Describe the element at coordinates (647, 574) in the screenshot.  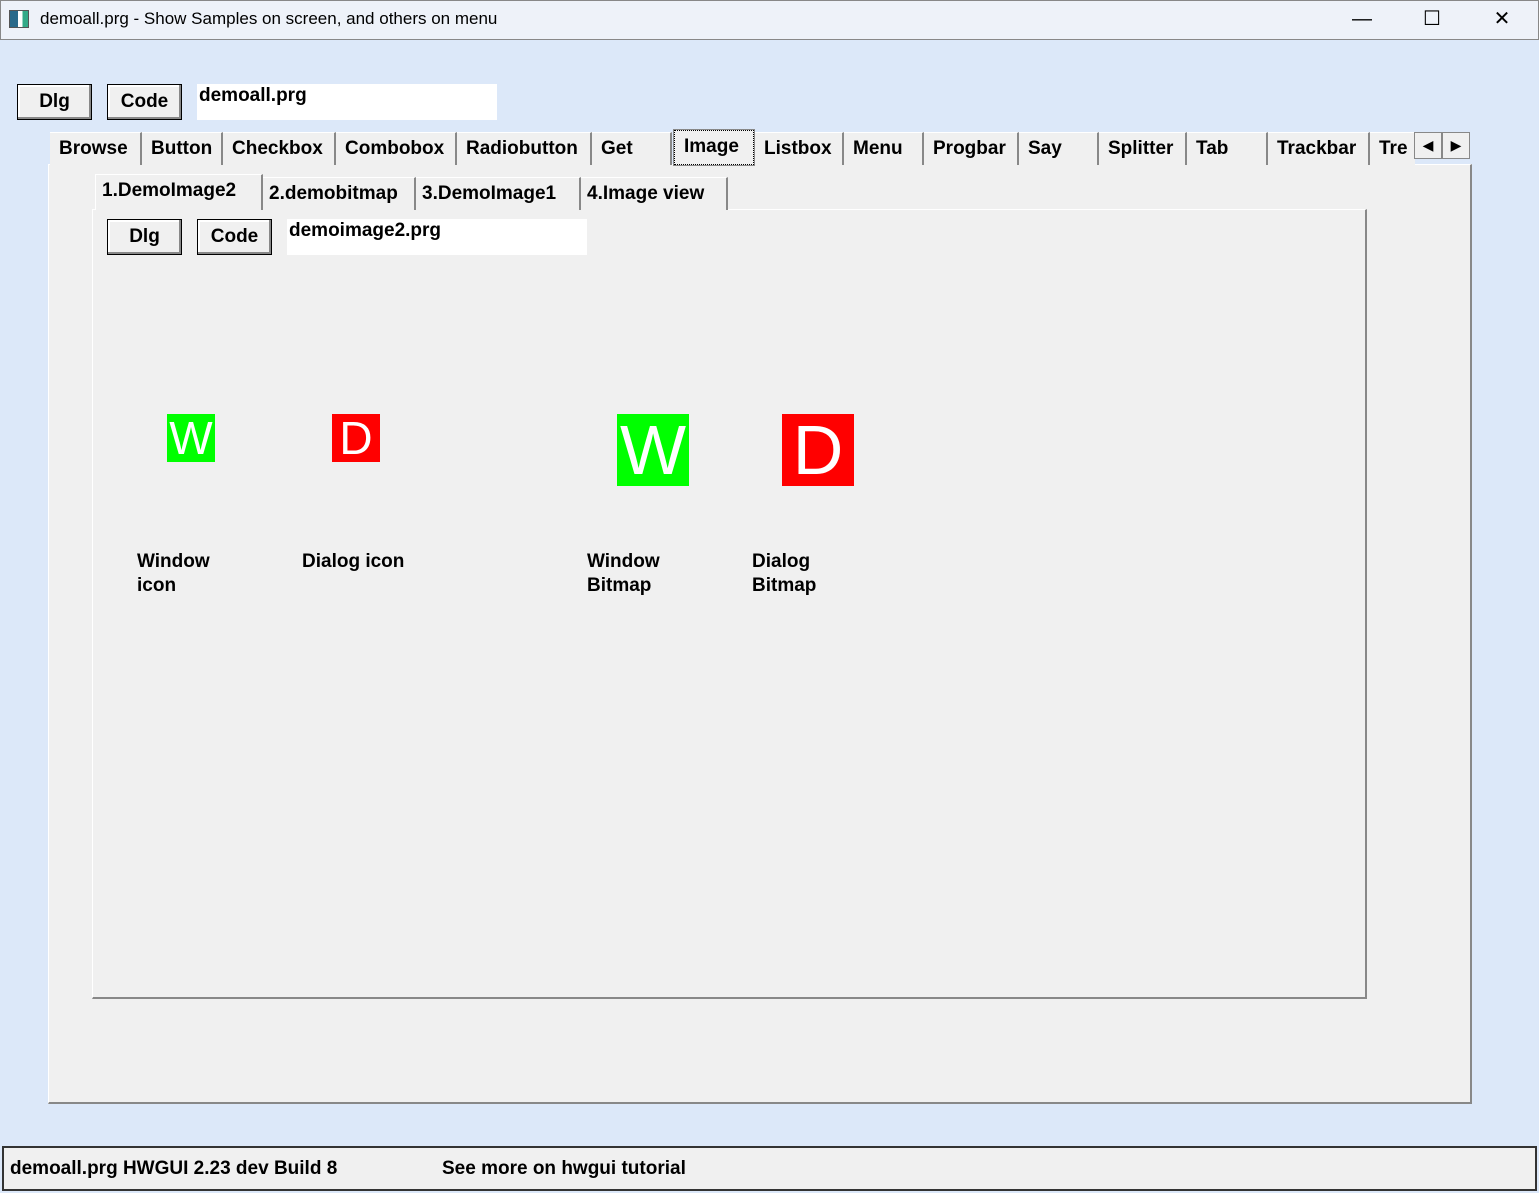
I see `image-label: Window Bitmap` at that location.